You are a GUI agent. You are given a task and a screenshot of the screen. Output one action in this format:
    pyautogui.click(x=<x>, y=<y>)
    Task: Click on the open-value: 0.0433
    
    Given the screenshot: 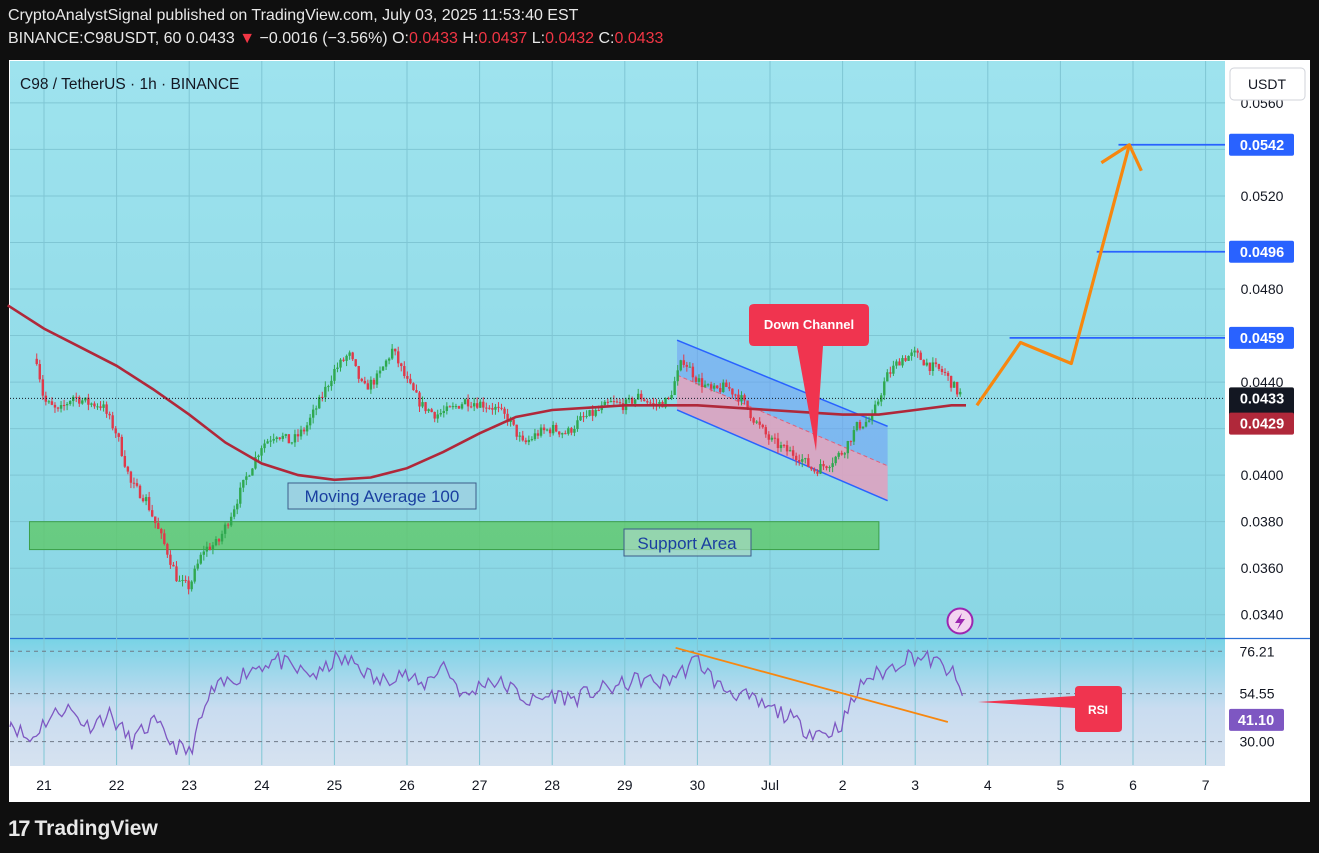 What is the action you would take?
    pyautogui.click(x=433, y=38)
    